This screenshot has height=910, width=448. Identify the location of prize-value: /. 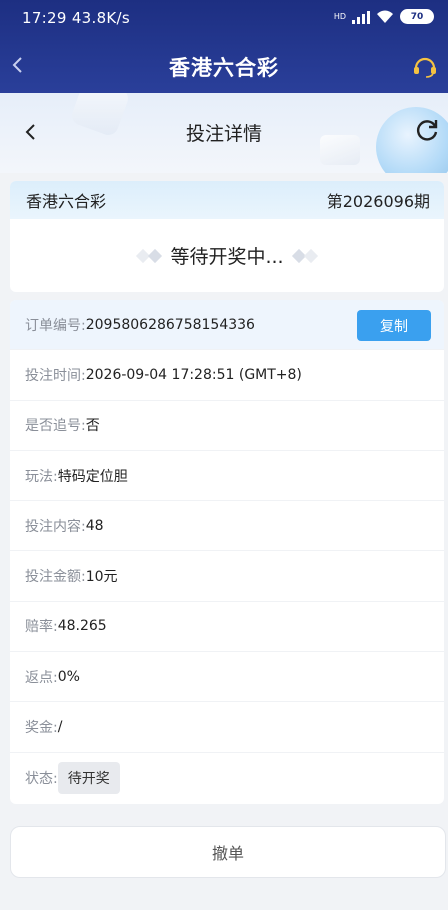
(60, 727).